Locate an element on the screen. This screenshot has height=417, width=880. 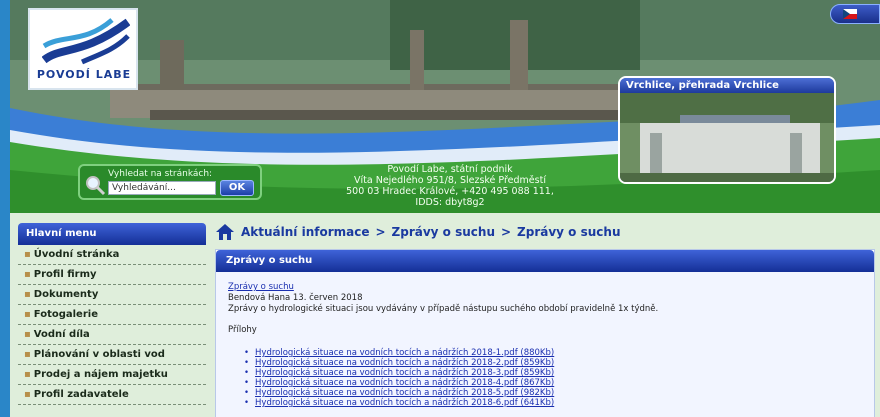
address-line: 500 03 Hradec Králové, +420 495 088 111, is located at coordinates (450, 191).